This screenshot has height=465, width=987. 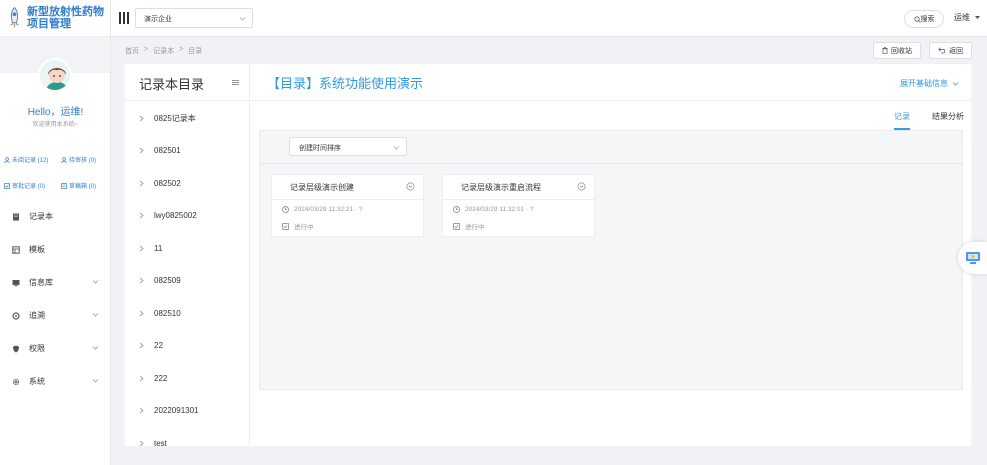 I want to click on stat-pending: 待审核 (0), so click(x=78, y=159).